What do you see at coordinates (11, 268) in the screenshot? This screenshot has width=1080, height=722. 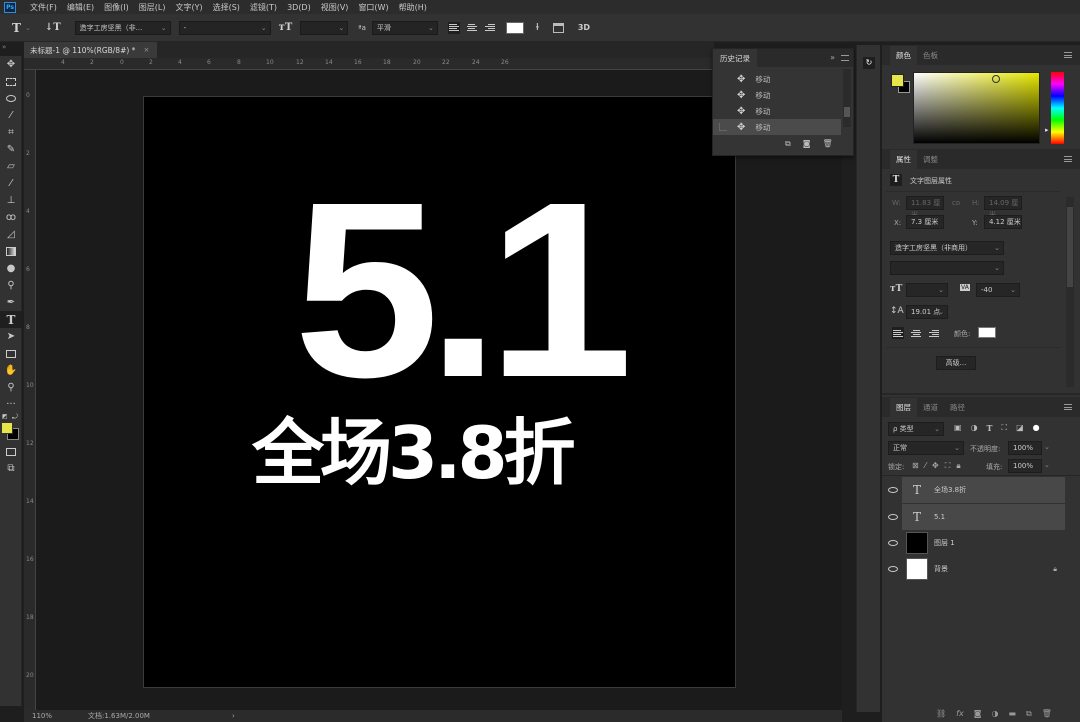 I see `blur-tool: ●` at bounding box center [11, 268].